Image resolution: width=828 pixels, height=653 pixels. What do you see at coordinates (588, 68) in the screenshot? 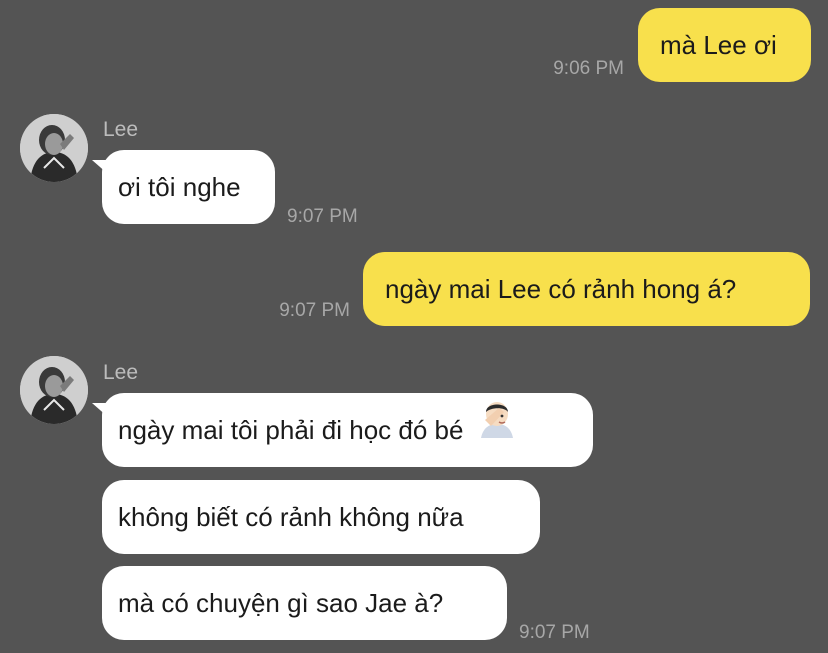
I see `message-timestamp: 9:06 PM` at bounding box center [588, 68].